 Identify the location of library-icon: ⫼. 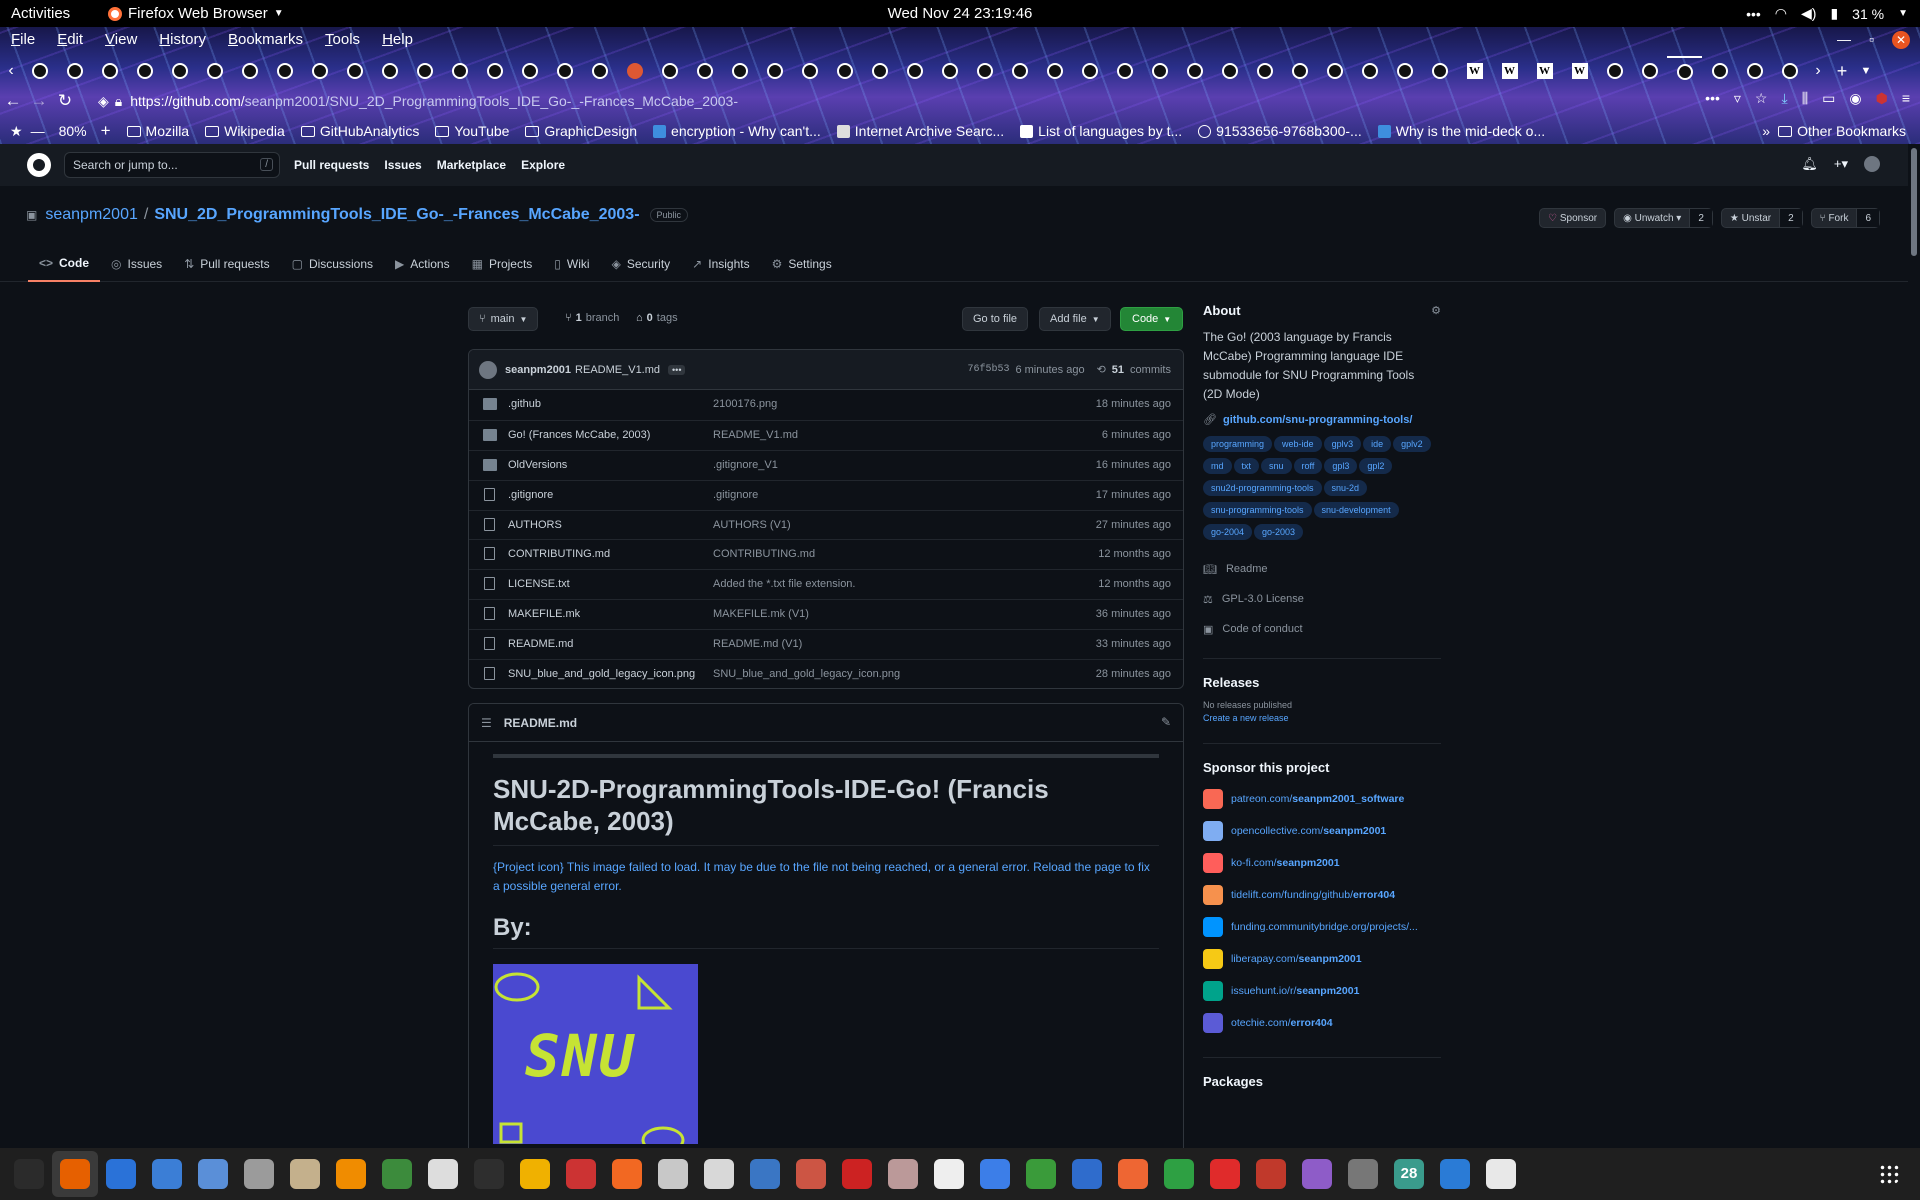
(1805, 98).